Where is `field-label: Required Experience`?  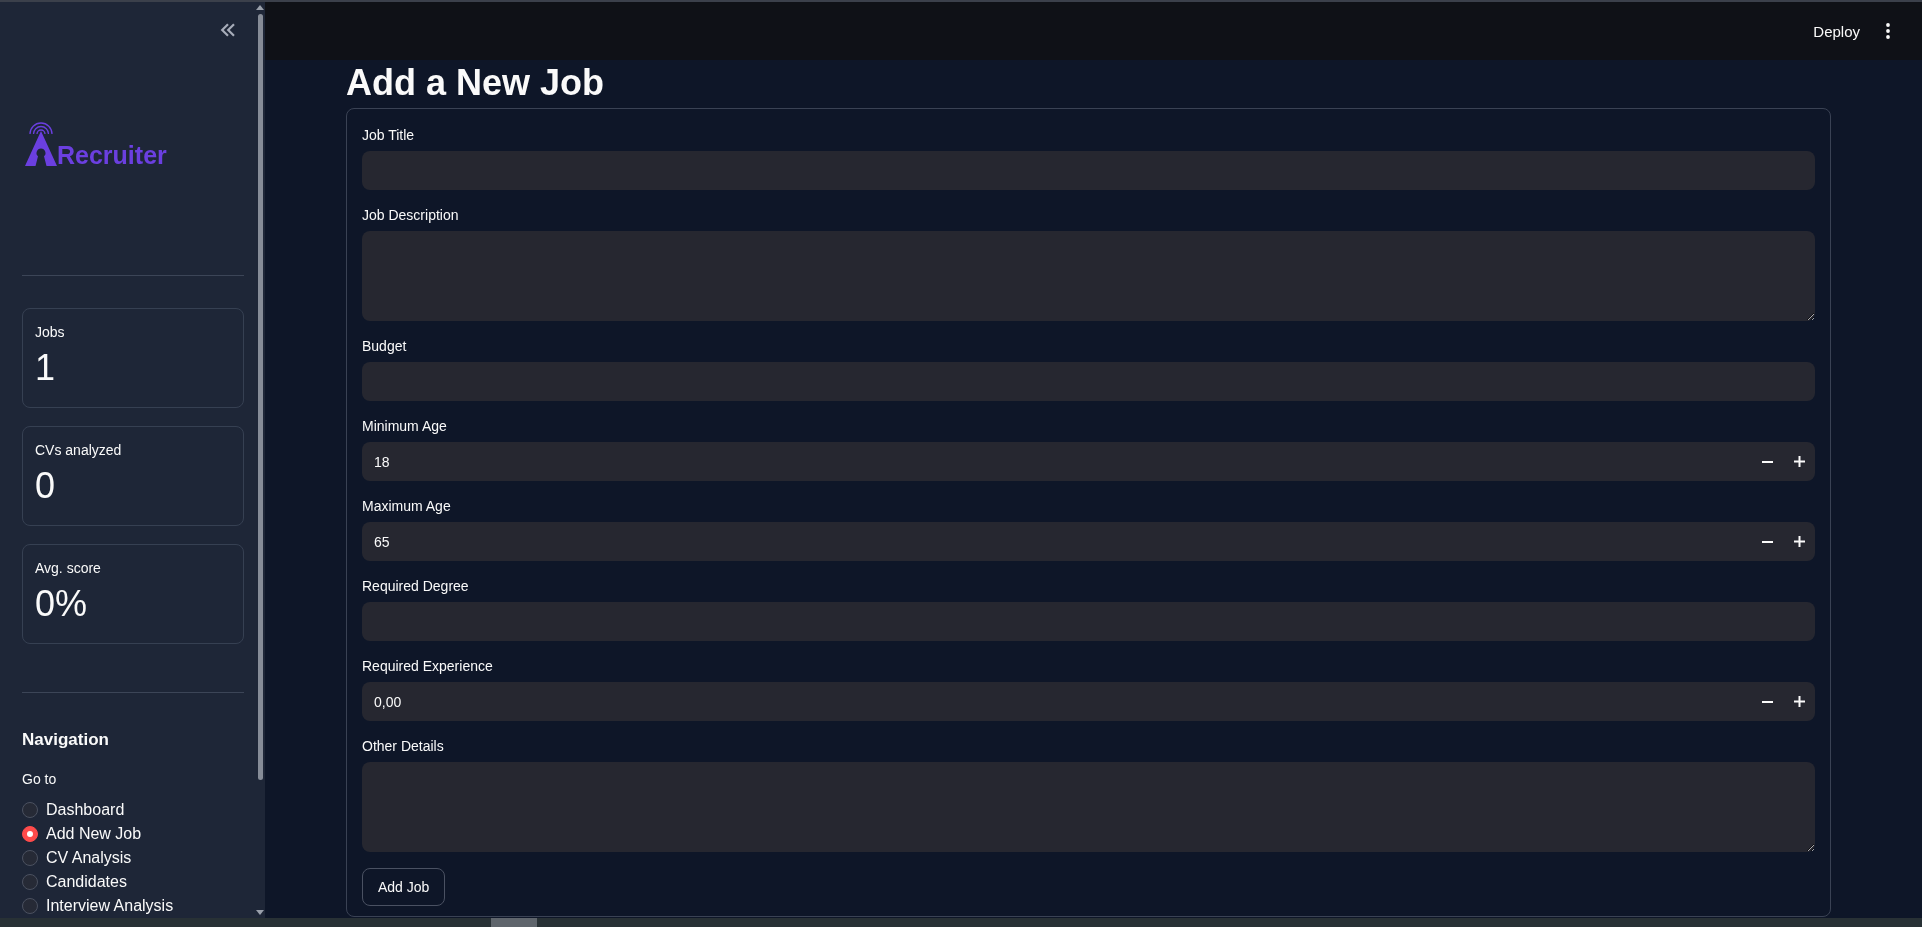 field-label: Required Experience is located at coordinates (428, 666).